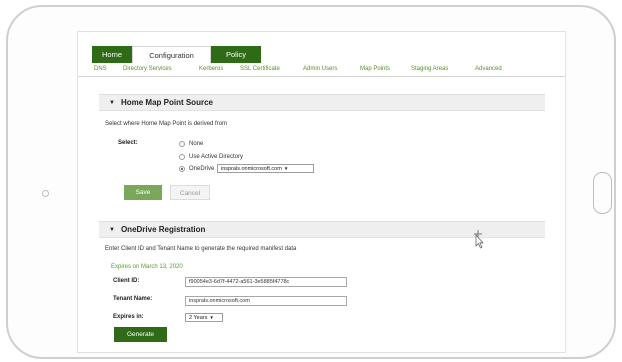 The height and width of the screenshot is (362, 622). I want to click on subnav-item-dns: DNS, so click(100, 69).